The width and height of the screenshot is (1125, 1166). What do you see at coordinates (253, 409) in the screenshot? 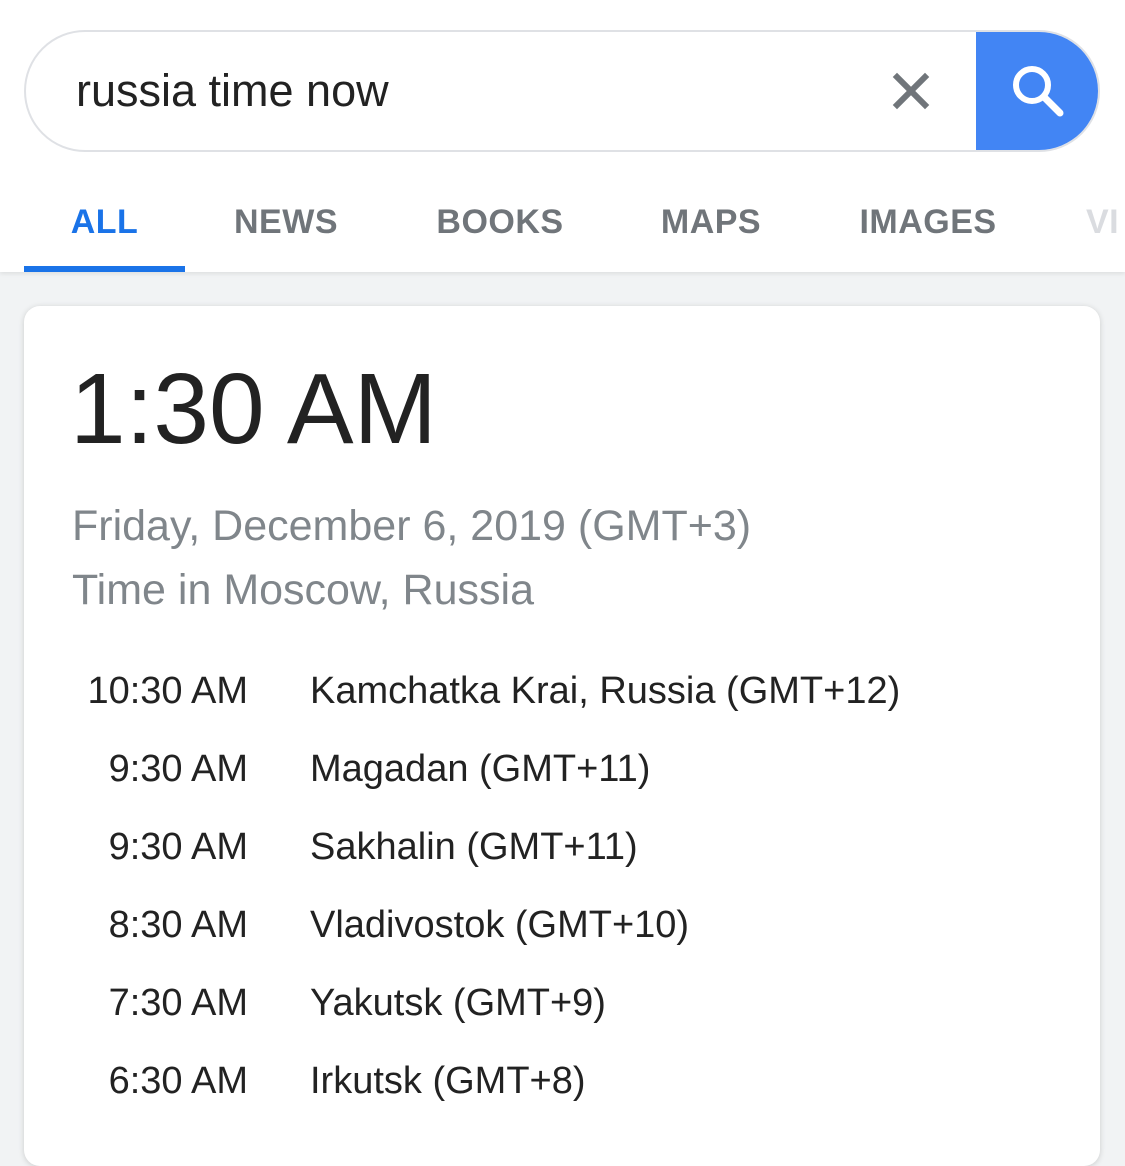
I see `current-time: 1:30 AM` at bounding box center [253, 409].